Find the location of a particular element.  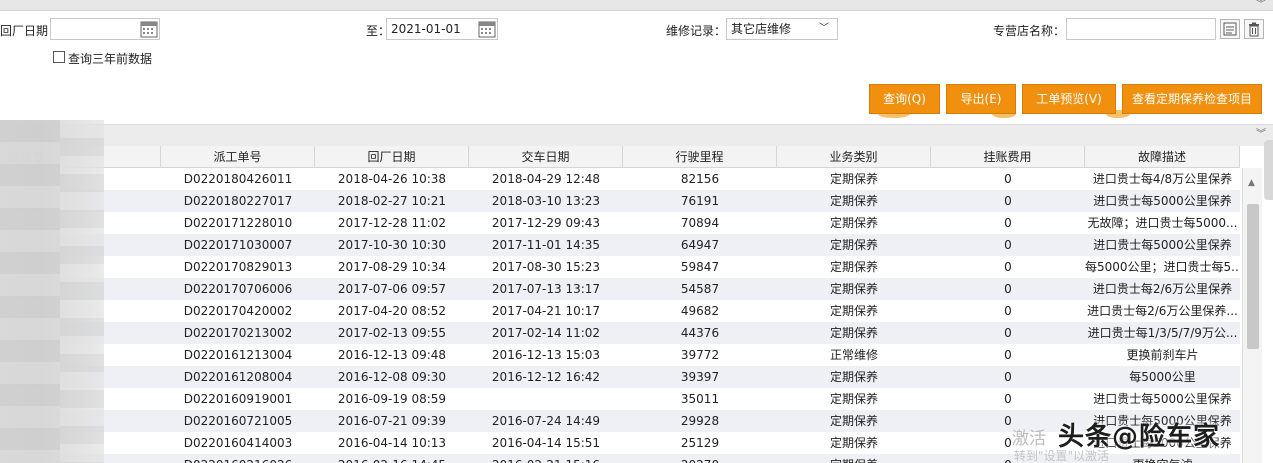

table-cell: 2016-12-13 15:03 is located at coordinates (546, 355).